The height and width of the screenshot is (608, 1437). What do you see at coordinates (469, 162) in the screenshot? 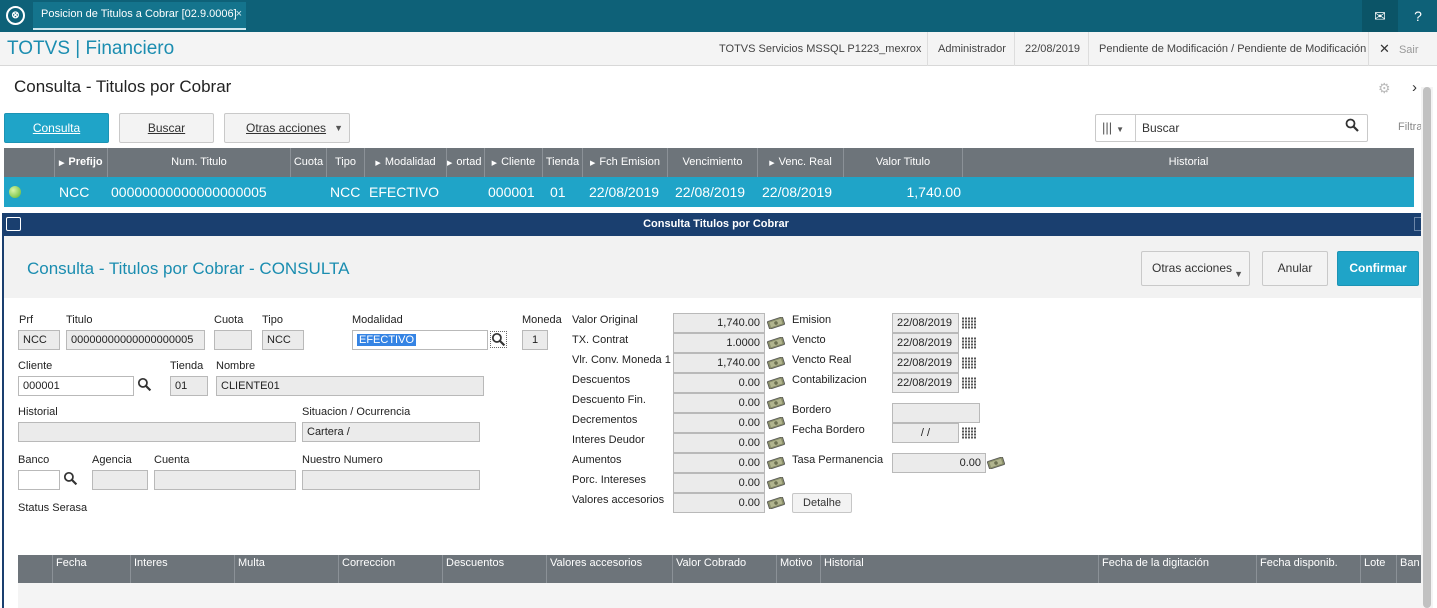
I see `grid-header-label: ortad` at bounding box center [469, 162].